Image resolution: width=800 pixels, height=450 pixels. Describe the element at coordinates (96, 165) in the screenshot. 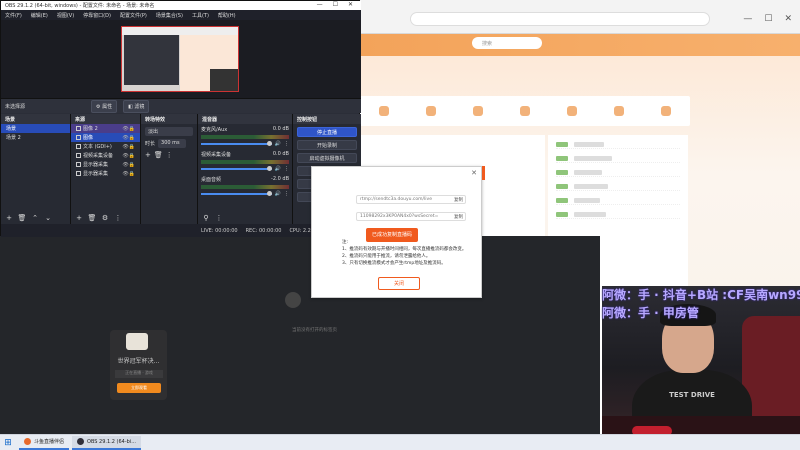

I see `source-label: 显示器采集` at that location.